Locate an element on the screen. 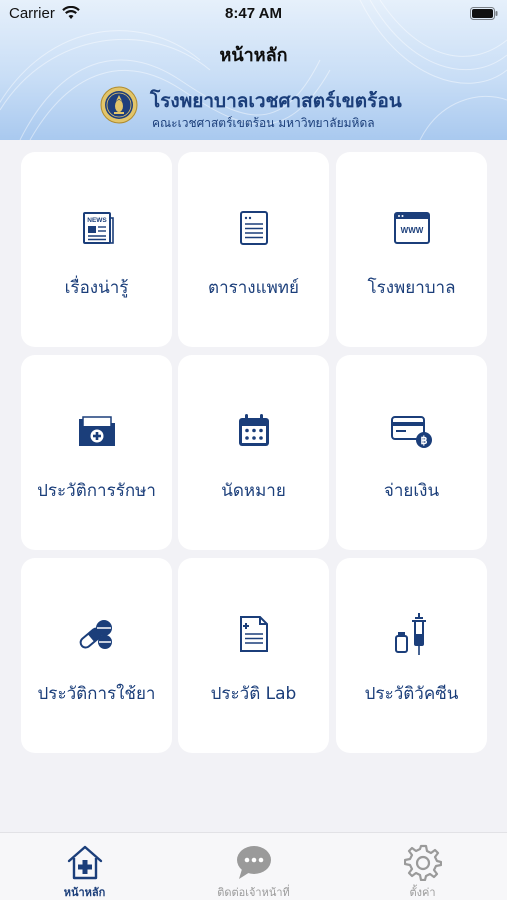  home-medical-icon is located at coordinates (84, 862).